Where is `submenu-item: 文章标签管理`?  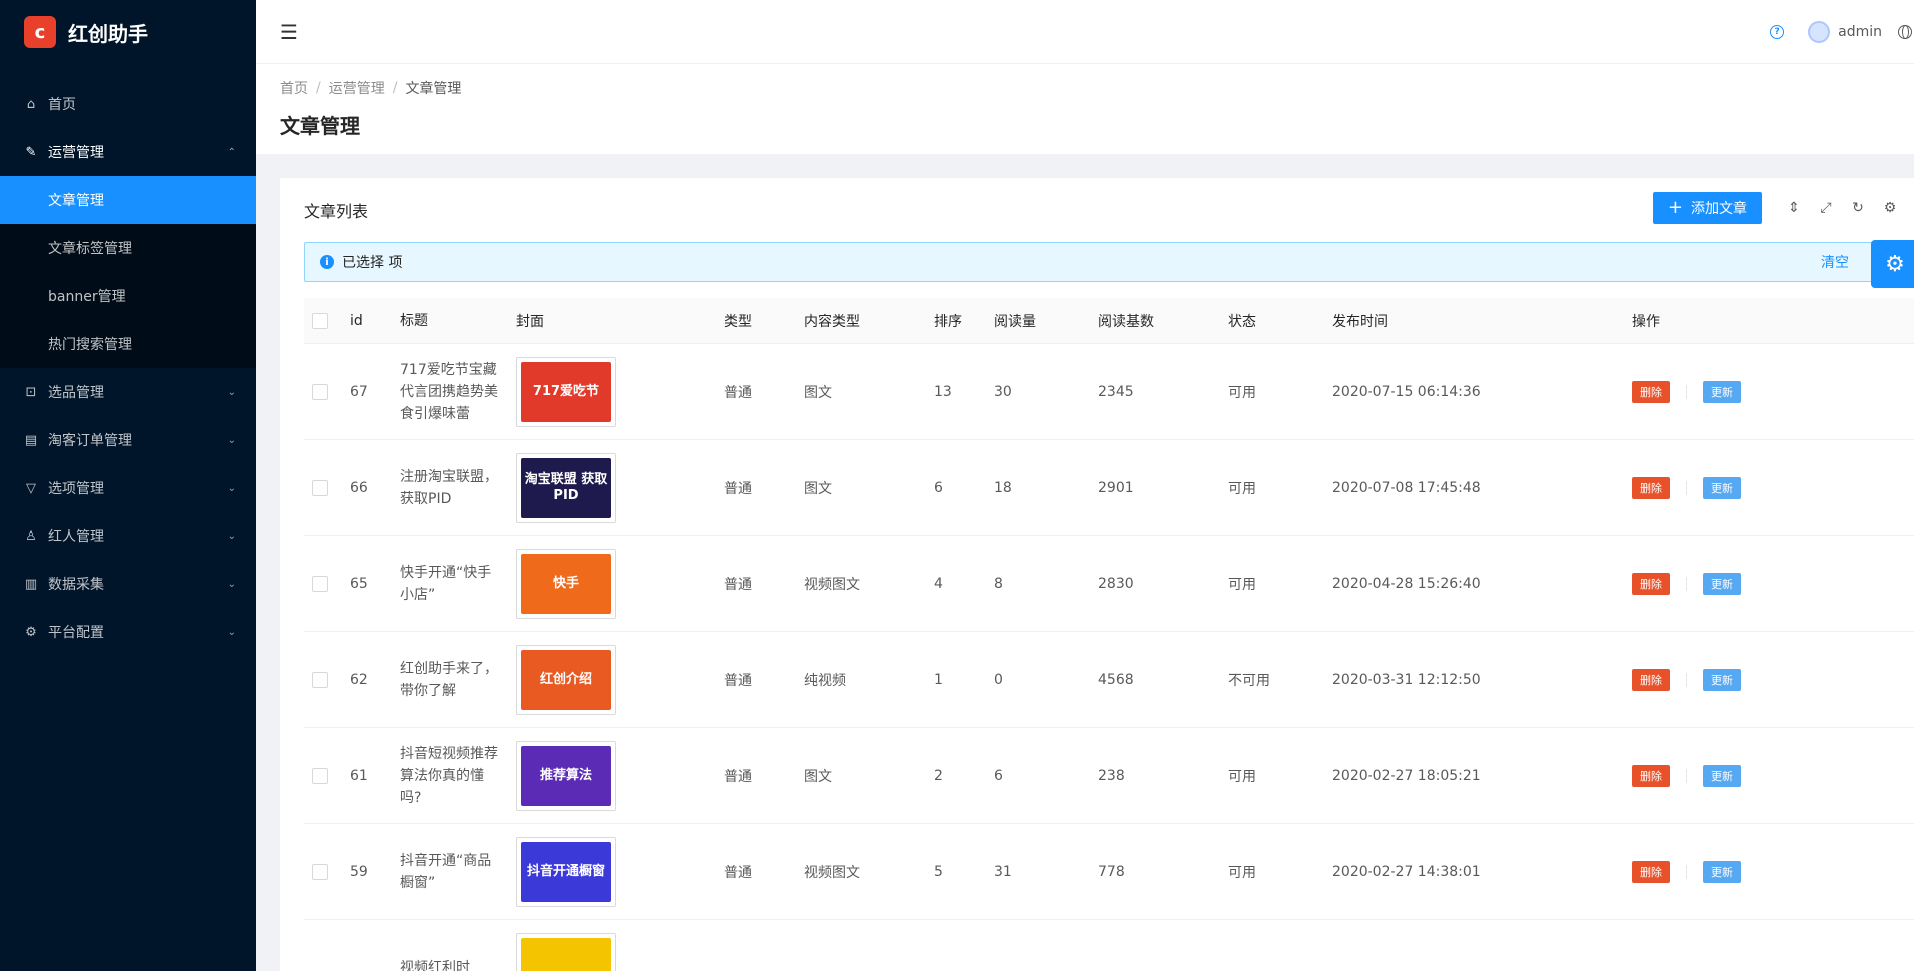 submenu-item: 文章标签管理 is located at coordinates (128, 248).